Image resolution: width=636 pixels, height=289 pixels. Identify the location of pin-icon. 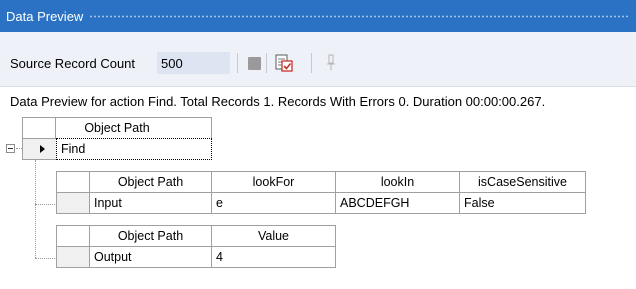
(331, 63).